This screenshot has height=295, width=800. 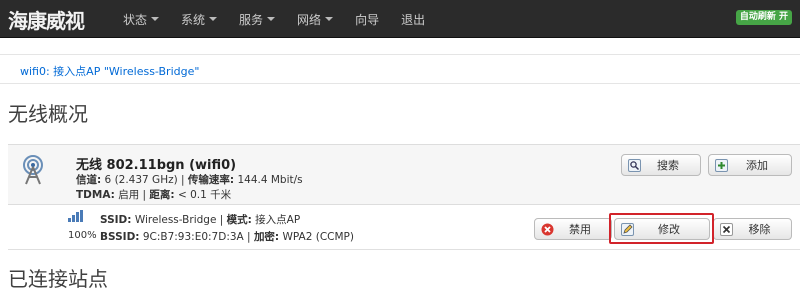 What do you see at coordinates (757, 165) in the screenshot?
I see `add-button-label: 添加` at bounding box center [757, 165].